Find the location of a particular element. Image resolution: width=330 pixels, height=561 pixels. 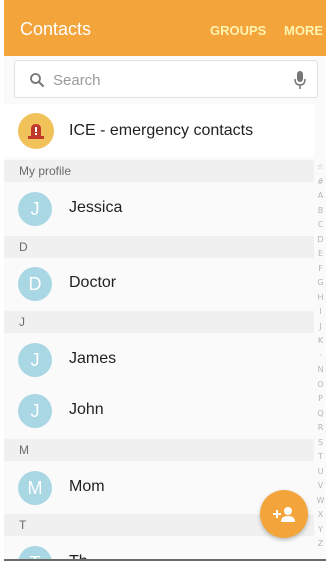

add-contact-button is located at coordinates (284, 514).